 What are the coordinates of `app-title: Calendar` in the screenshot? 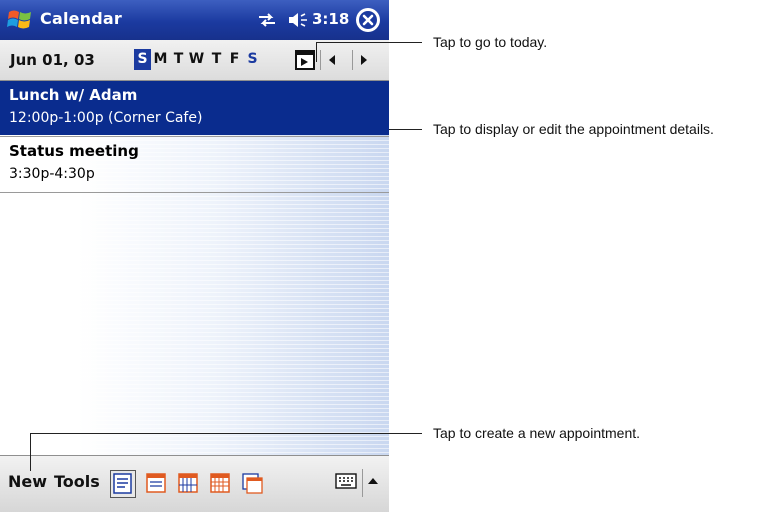 It's located at (81, 18).